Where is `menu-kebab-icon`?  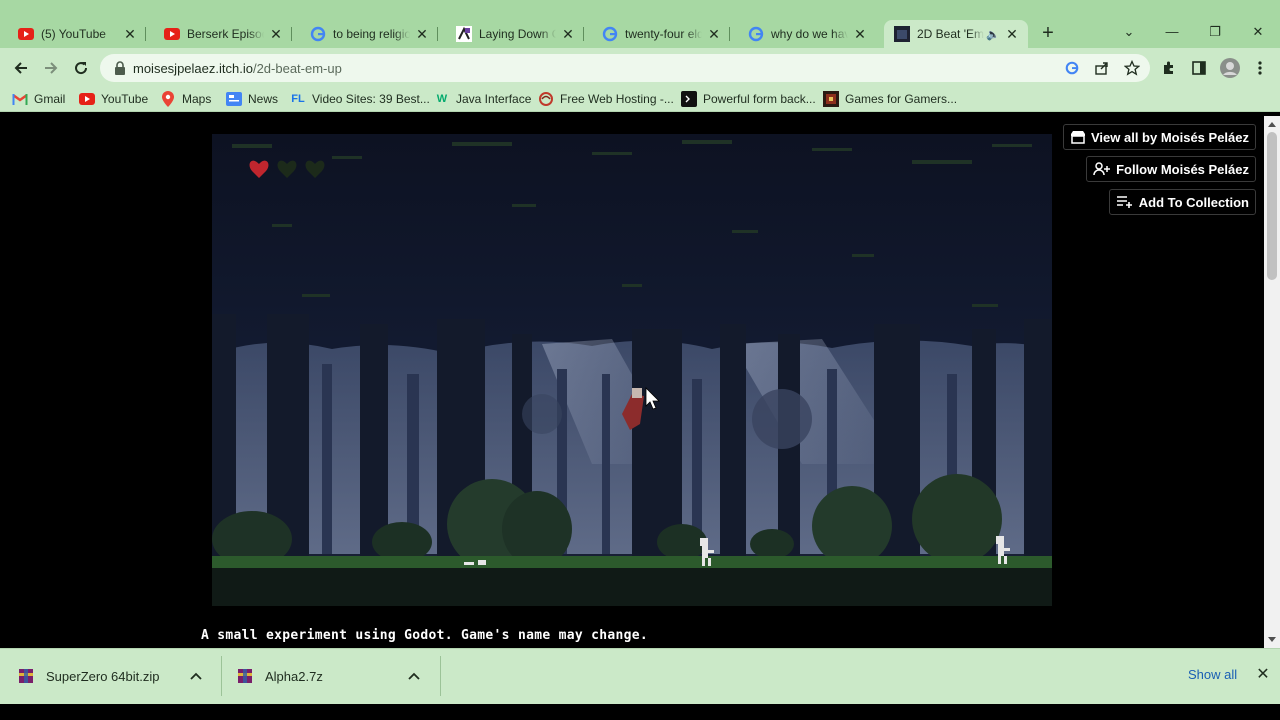 menu-kebab-icon is located at coordinates (1260, 68).